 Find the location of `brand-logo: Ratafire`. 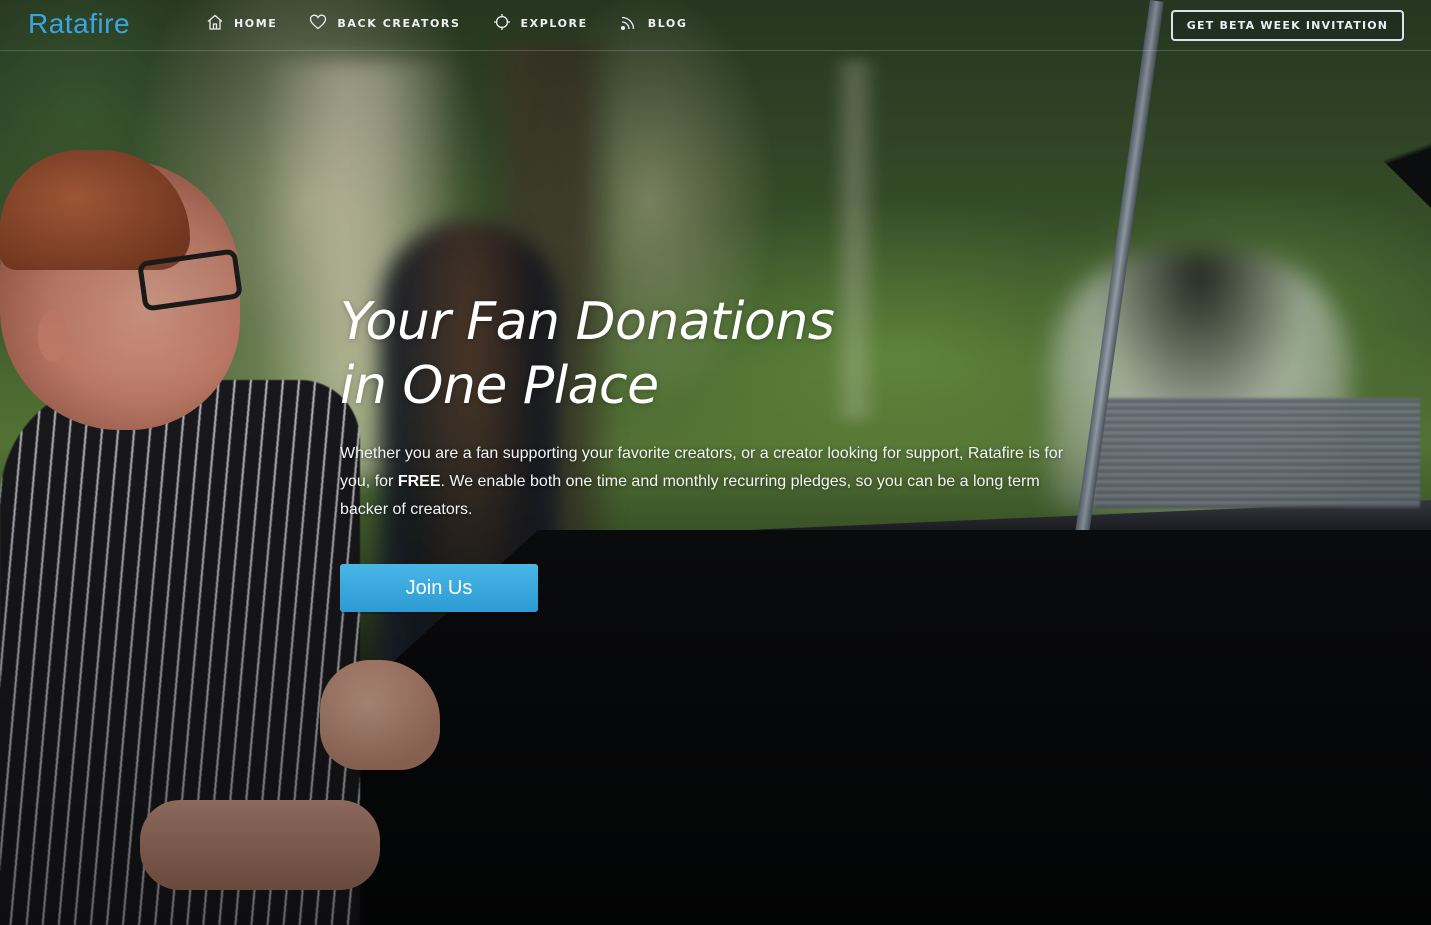

brand-logo: Ratafire is located at coordinates (79, 24).